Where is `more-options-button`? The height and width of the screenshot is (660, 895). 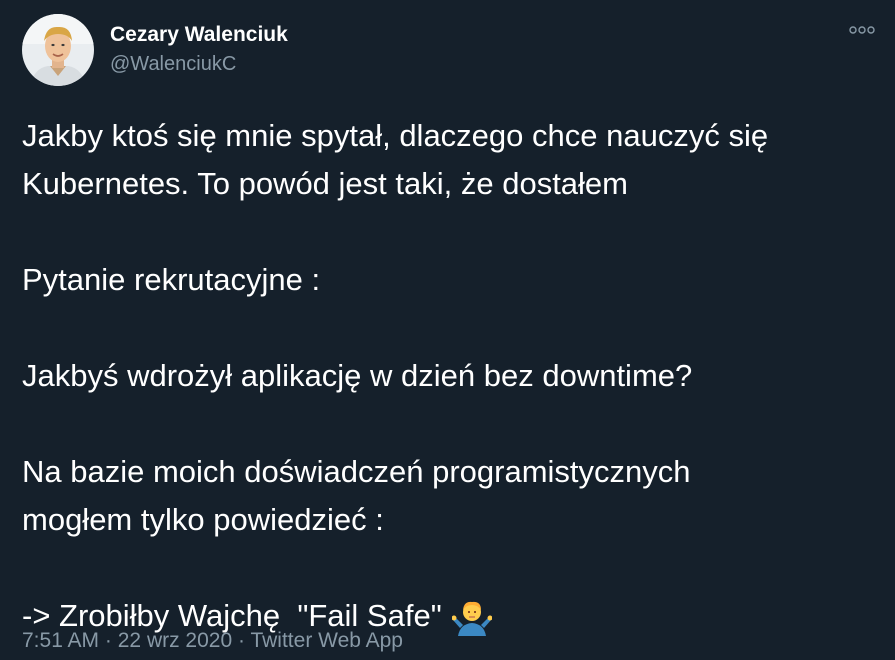 more-options-button is located at coordinates (862, 30).